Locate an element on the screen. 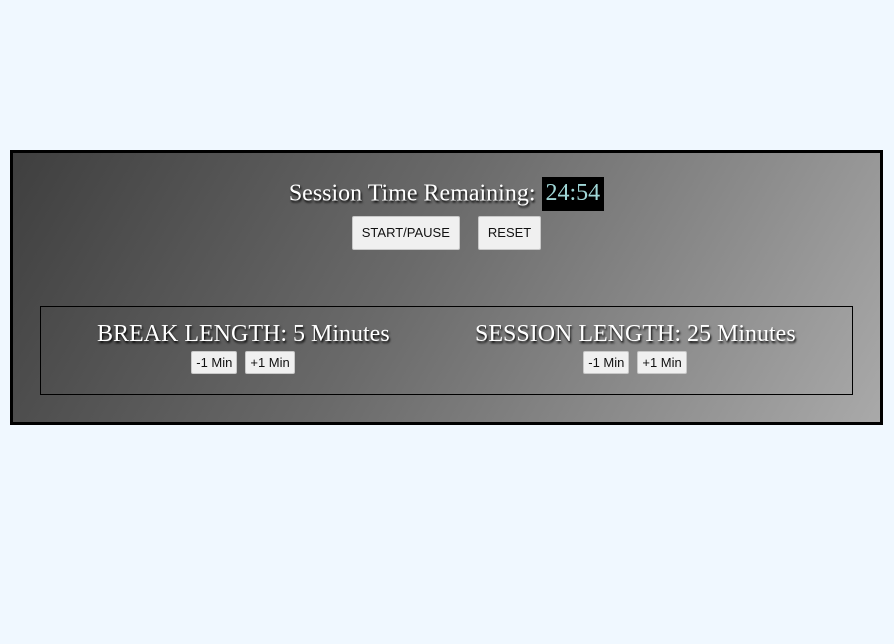 This screenshot has height=644, width=894. session-length-title: SESSION LENGTH: 25 Minutes is located at coordinates (635, 334).